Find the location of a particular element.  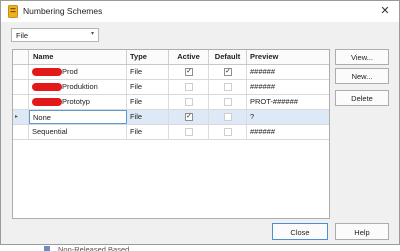

current-row-icon: ▸ is located at coordinates (17, 117).